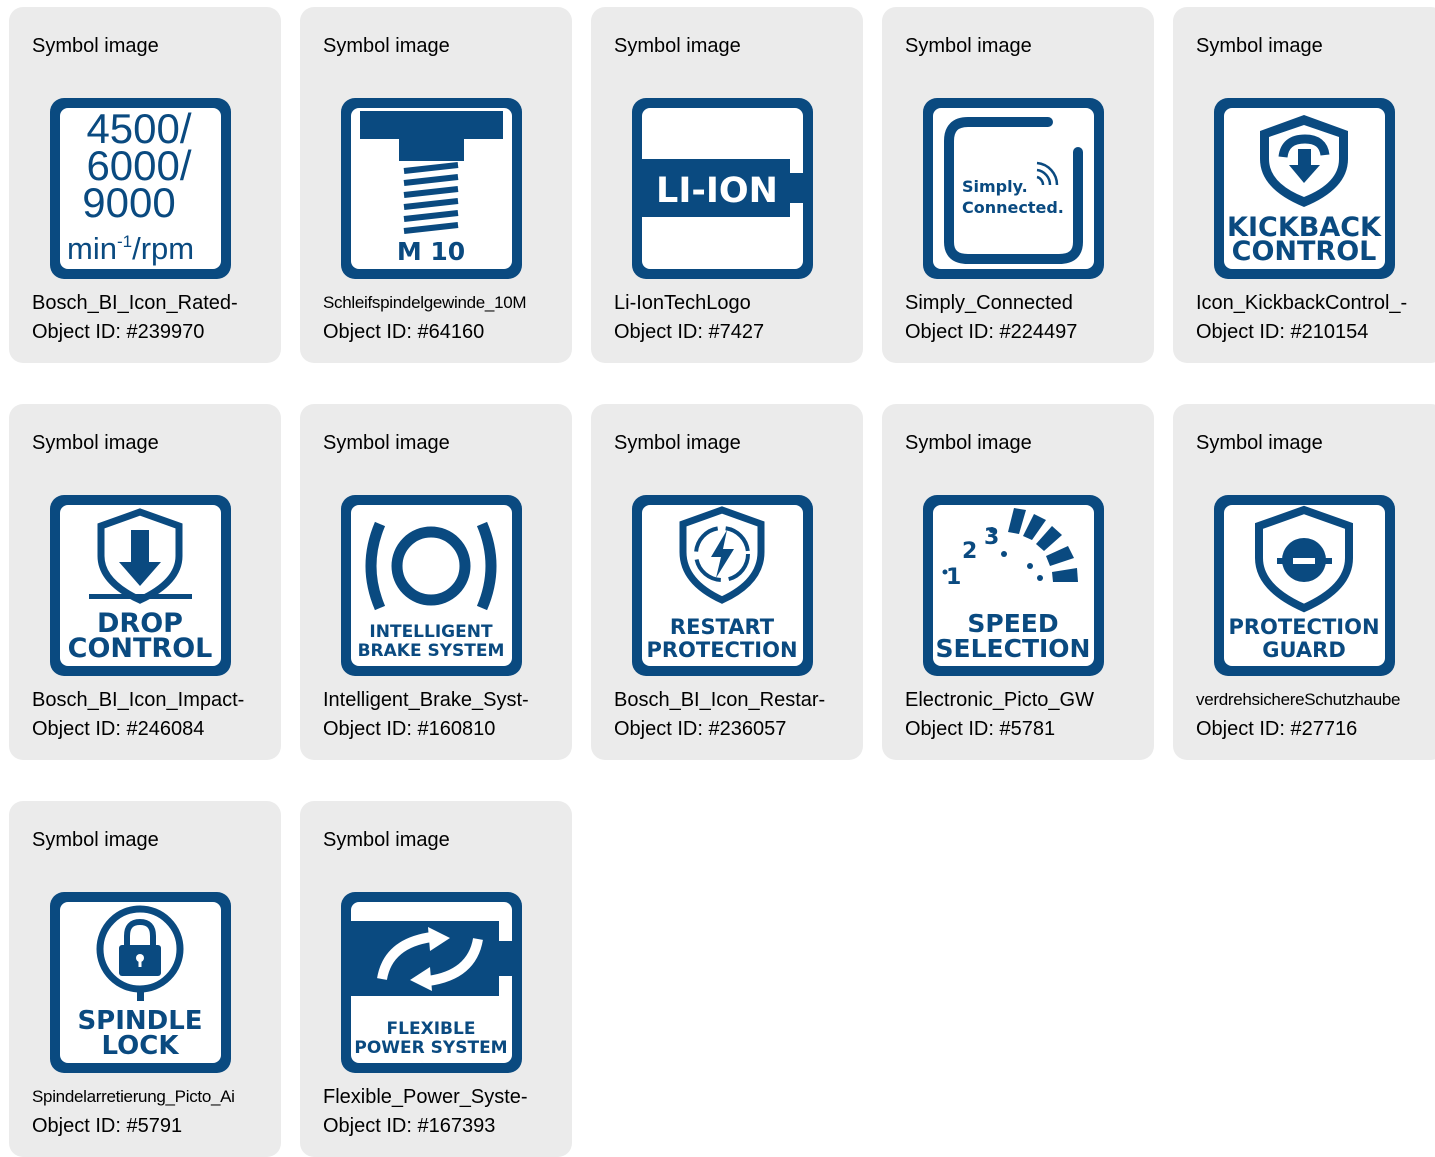 The image size is (1435, 1157). Describe the element at coordinates (135, 303) in the screenshot. I see `asset-name: Bosch_BI_Icon_Rated-` at that location.